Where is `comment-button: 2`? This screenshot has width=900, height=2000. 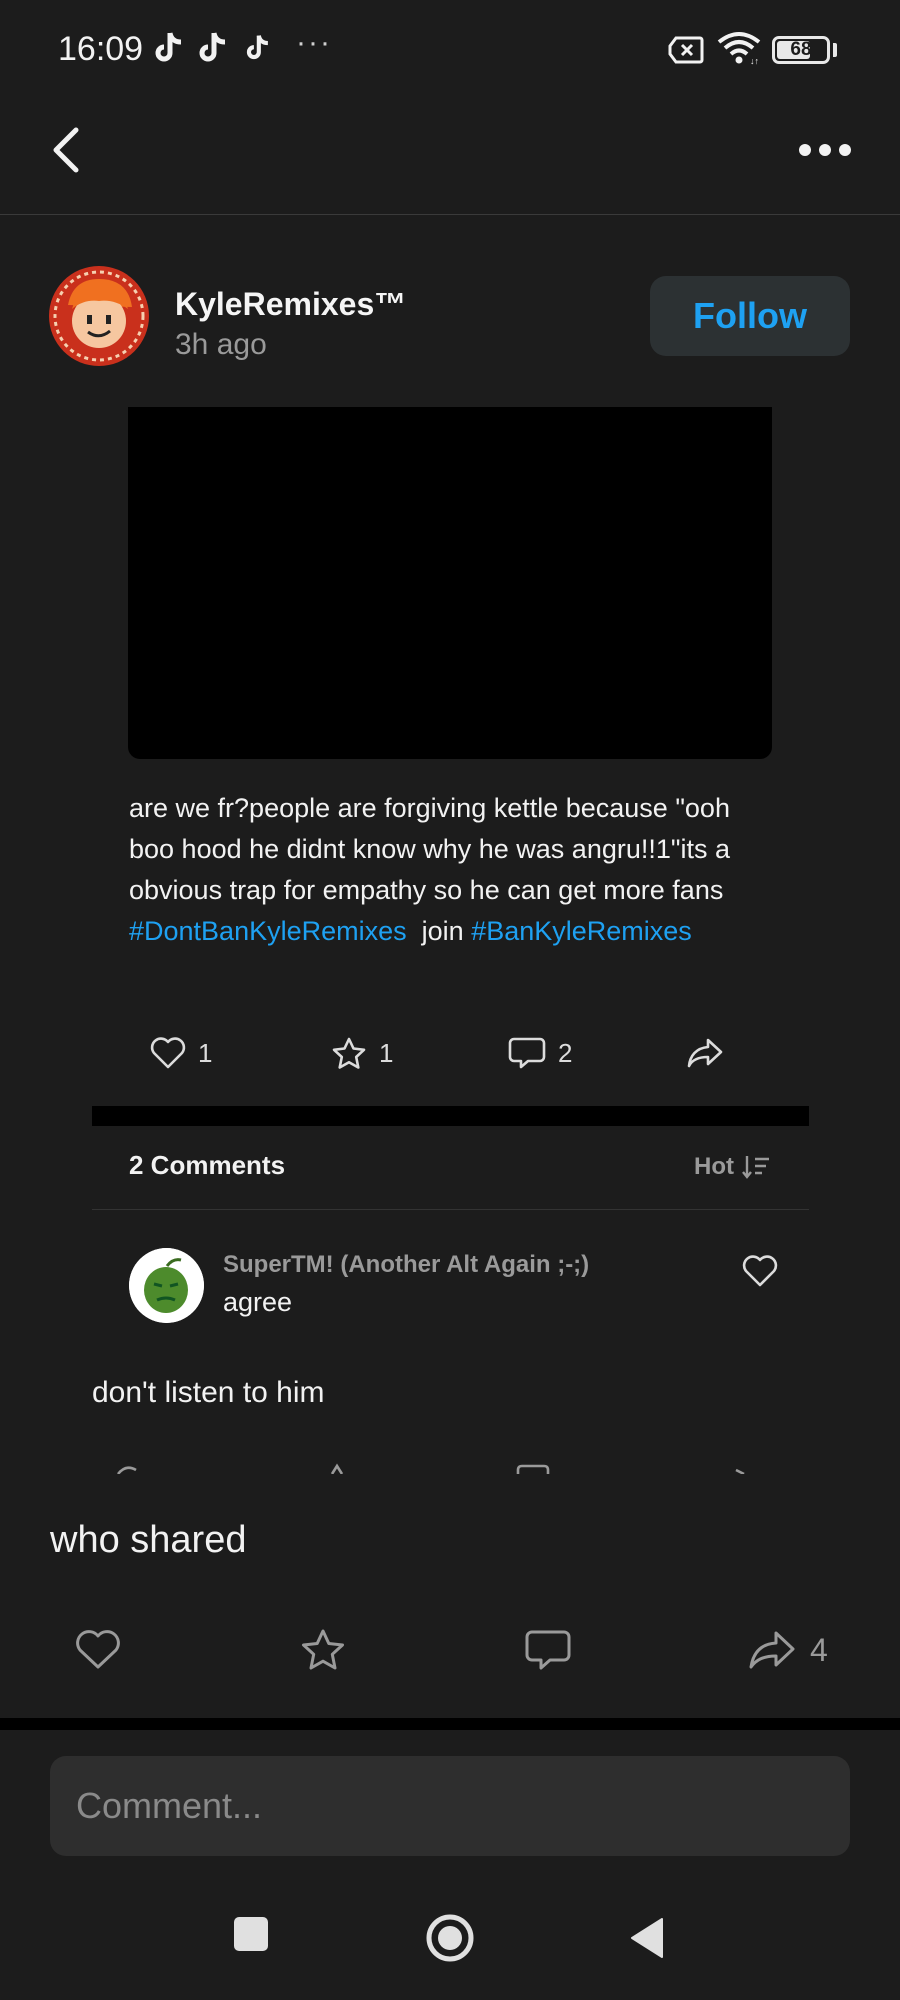 comment-button: 2 is located at coordinates (540, 1053).